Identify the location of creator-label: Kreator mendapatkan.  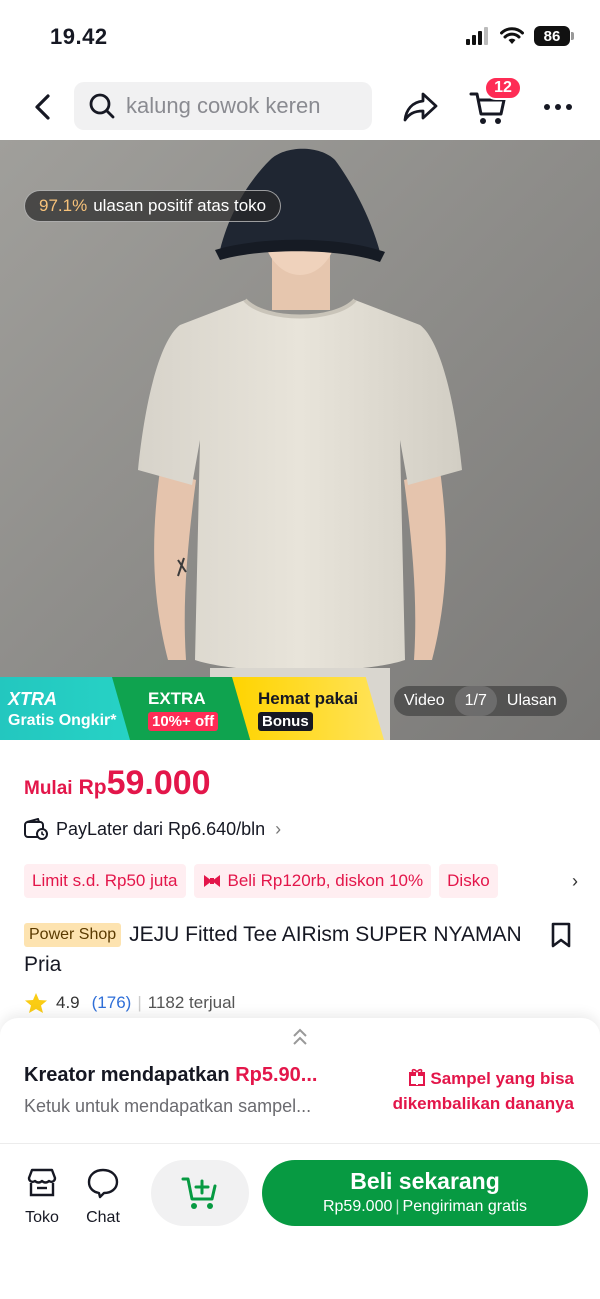
(127, 1075).